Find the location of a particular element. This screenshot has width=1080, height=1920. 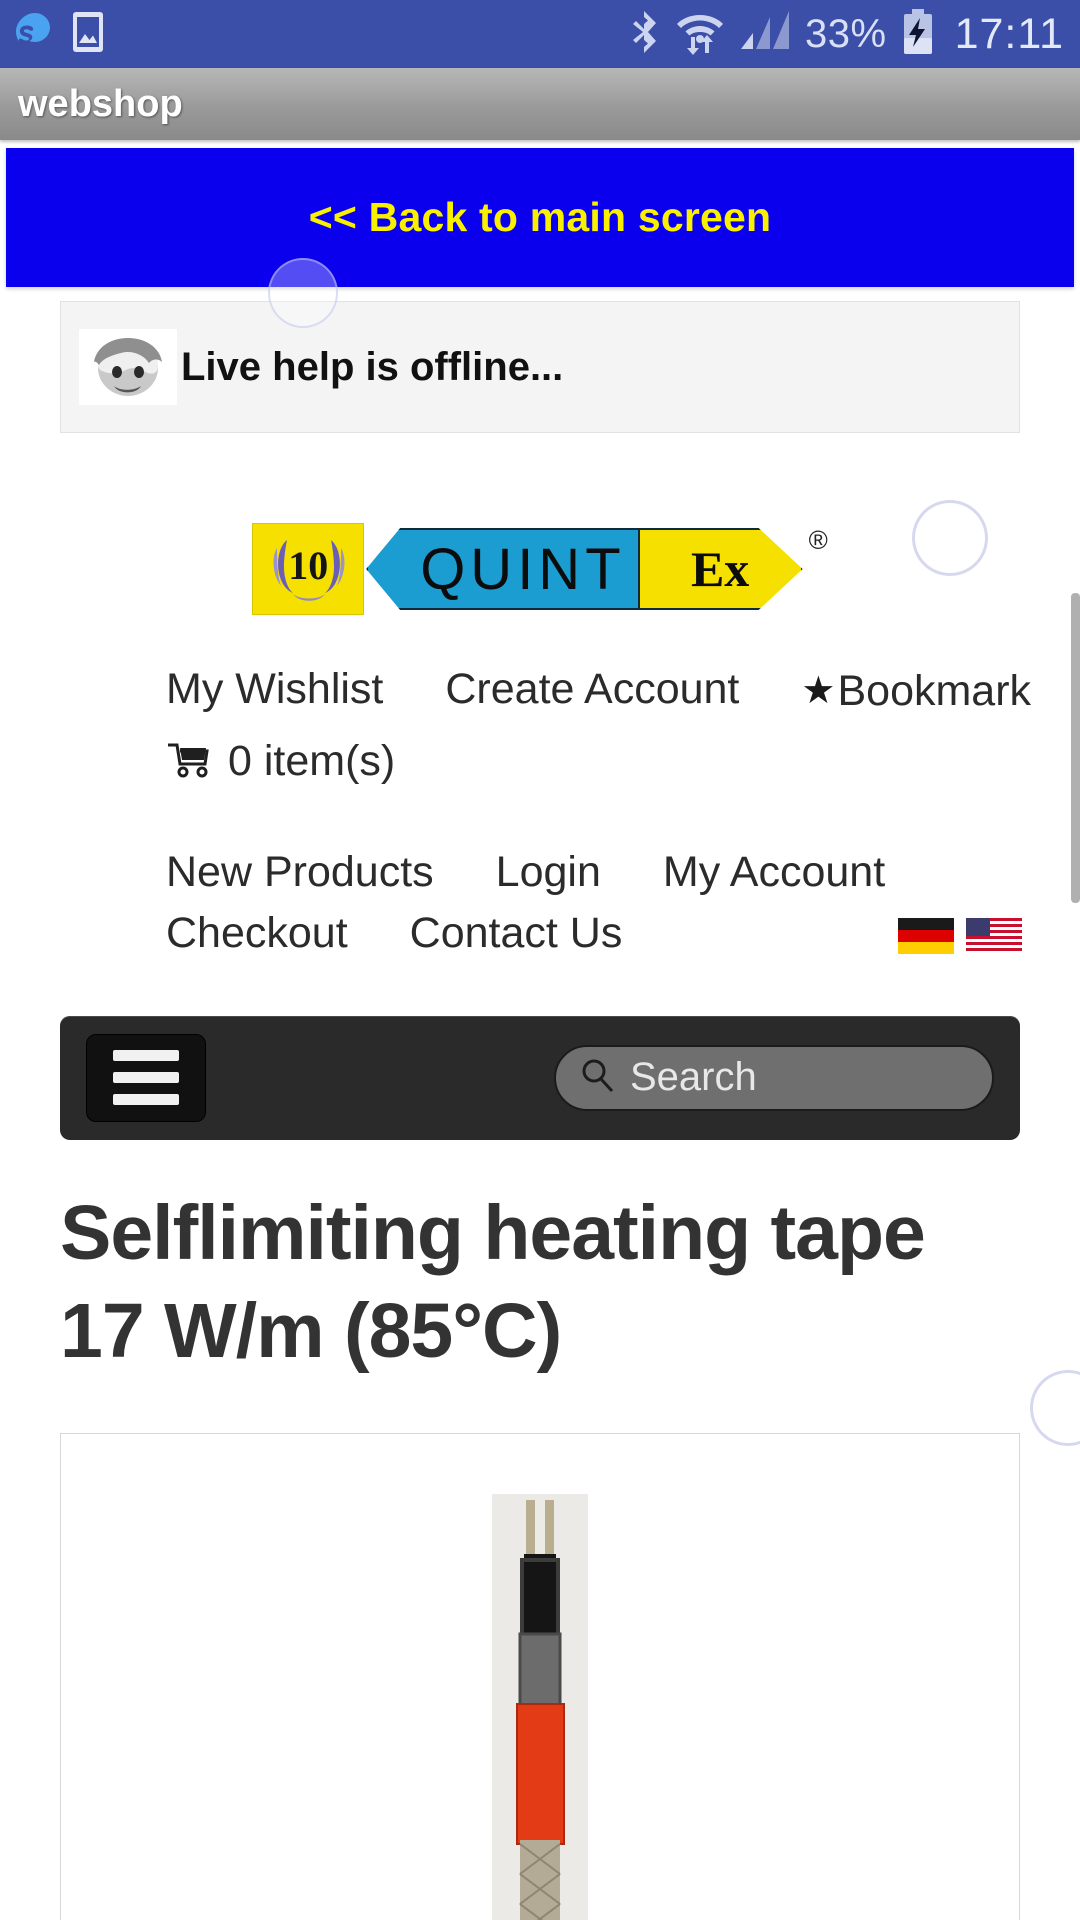

account-nav-row: My Wishlist Create Account ★ Bookmark is located at coordinates (623, 691).